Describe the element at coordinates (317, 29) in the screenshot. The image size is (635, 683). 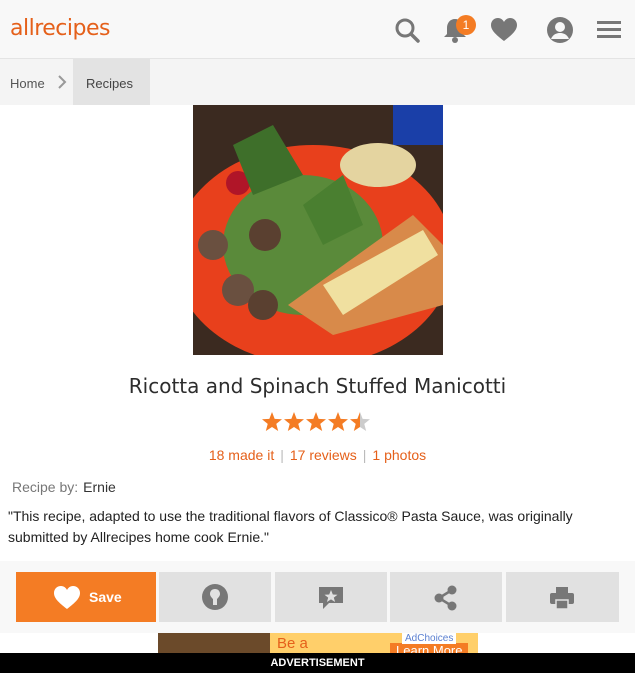
I see `site-header: allrecipes 1` at that location.